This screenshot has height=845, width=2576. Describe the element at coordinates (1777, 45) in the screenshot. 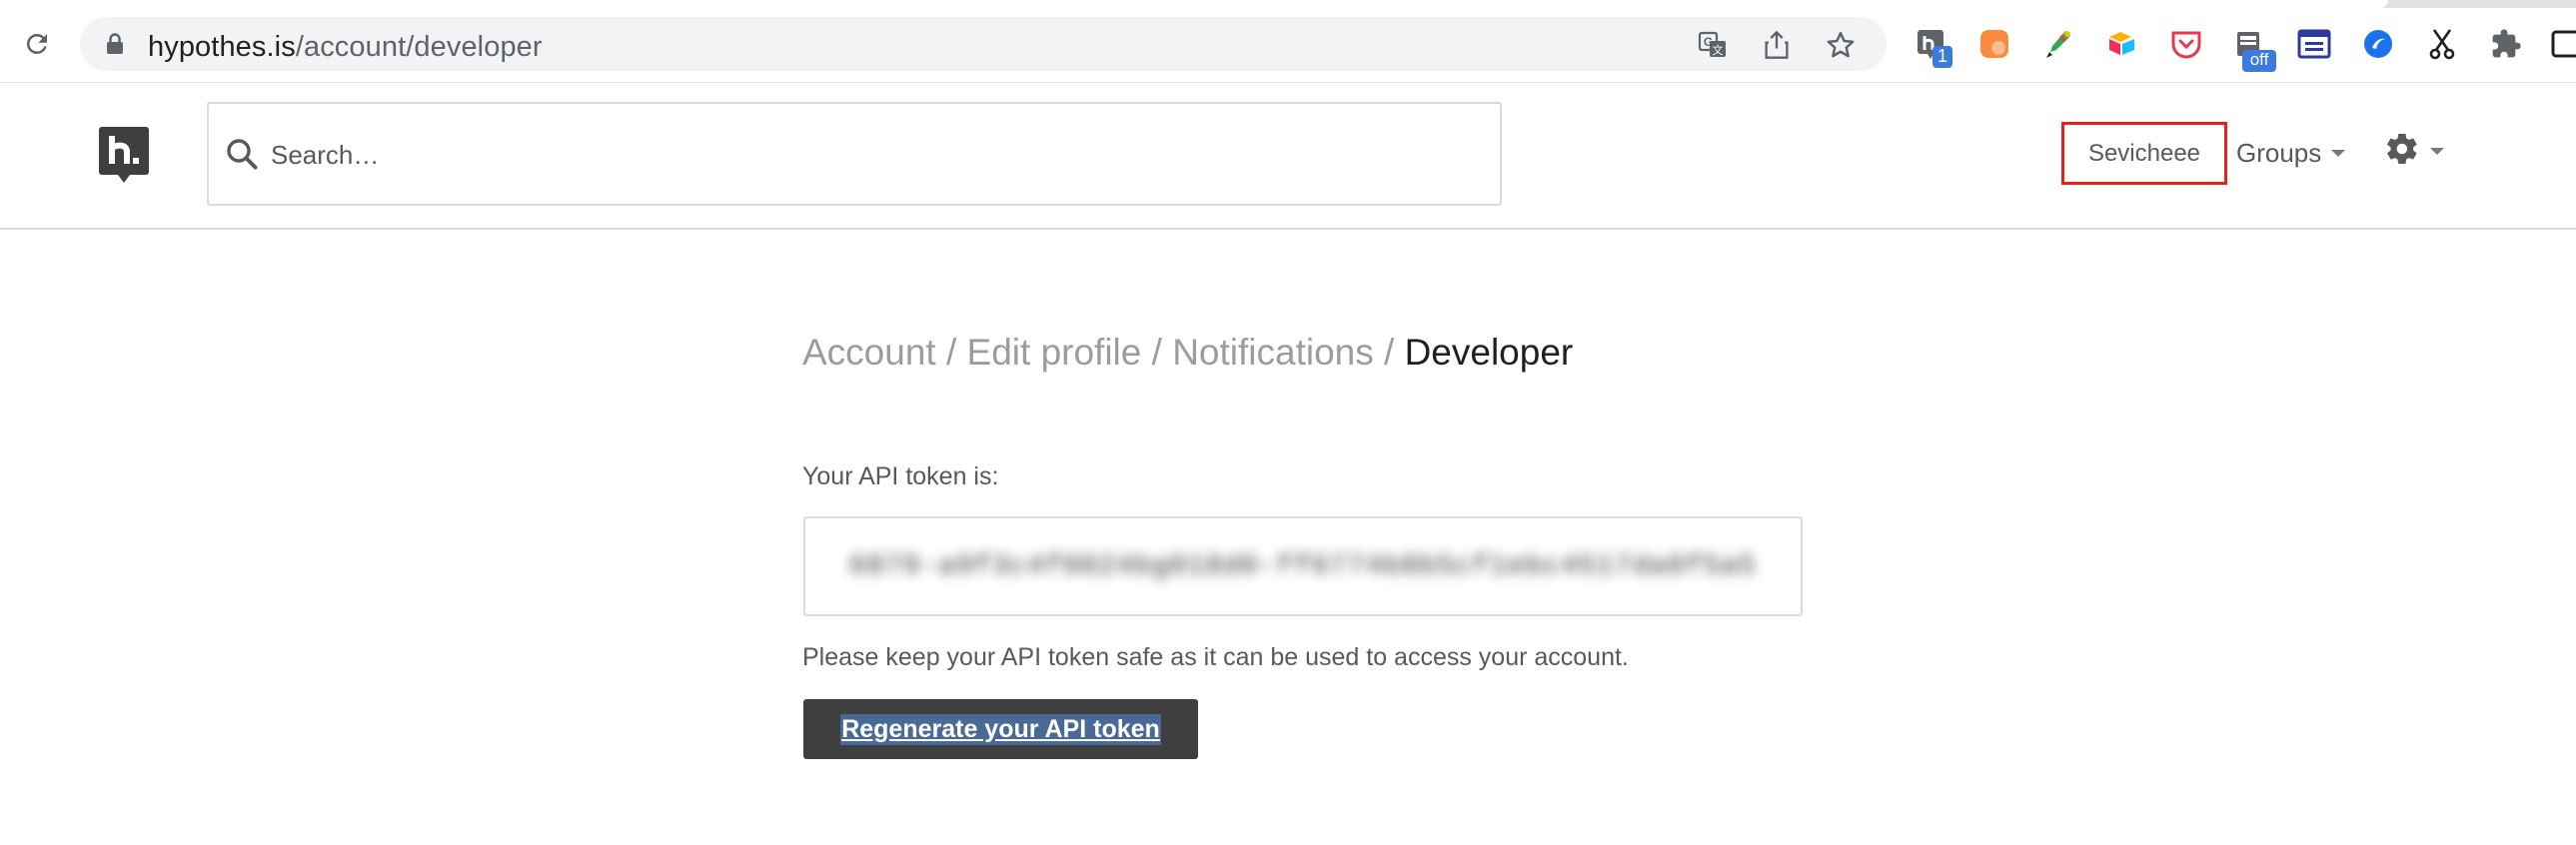

I see `share-icon` at that location.